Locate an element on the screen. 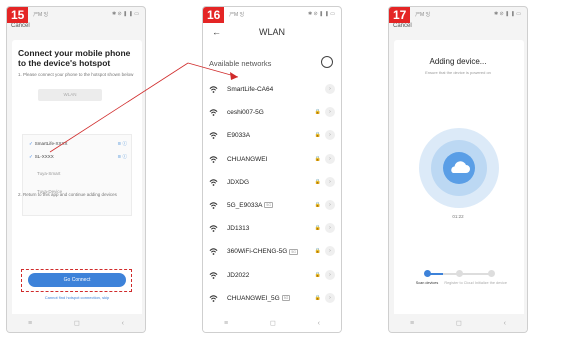 The width and height of the screenshot is (562, 341). available-networks-heading: Available networks is located at coordinates (240, 63).